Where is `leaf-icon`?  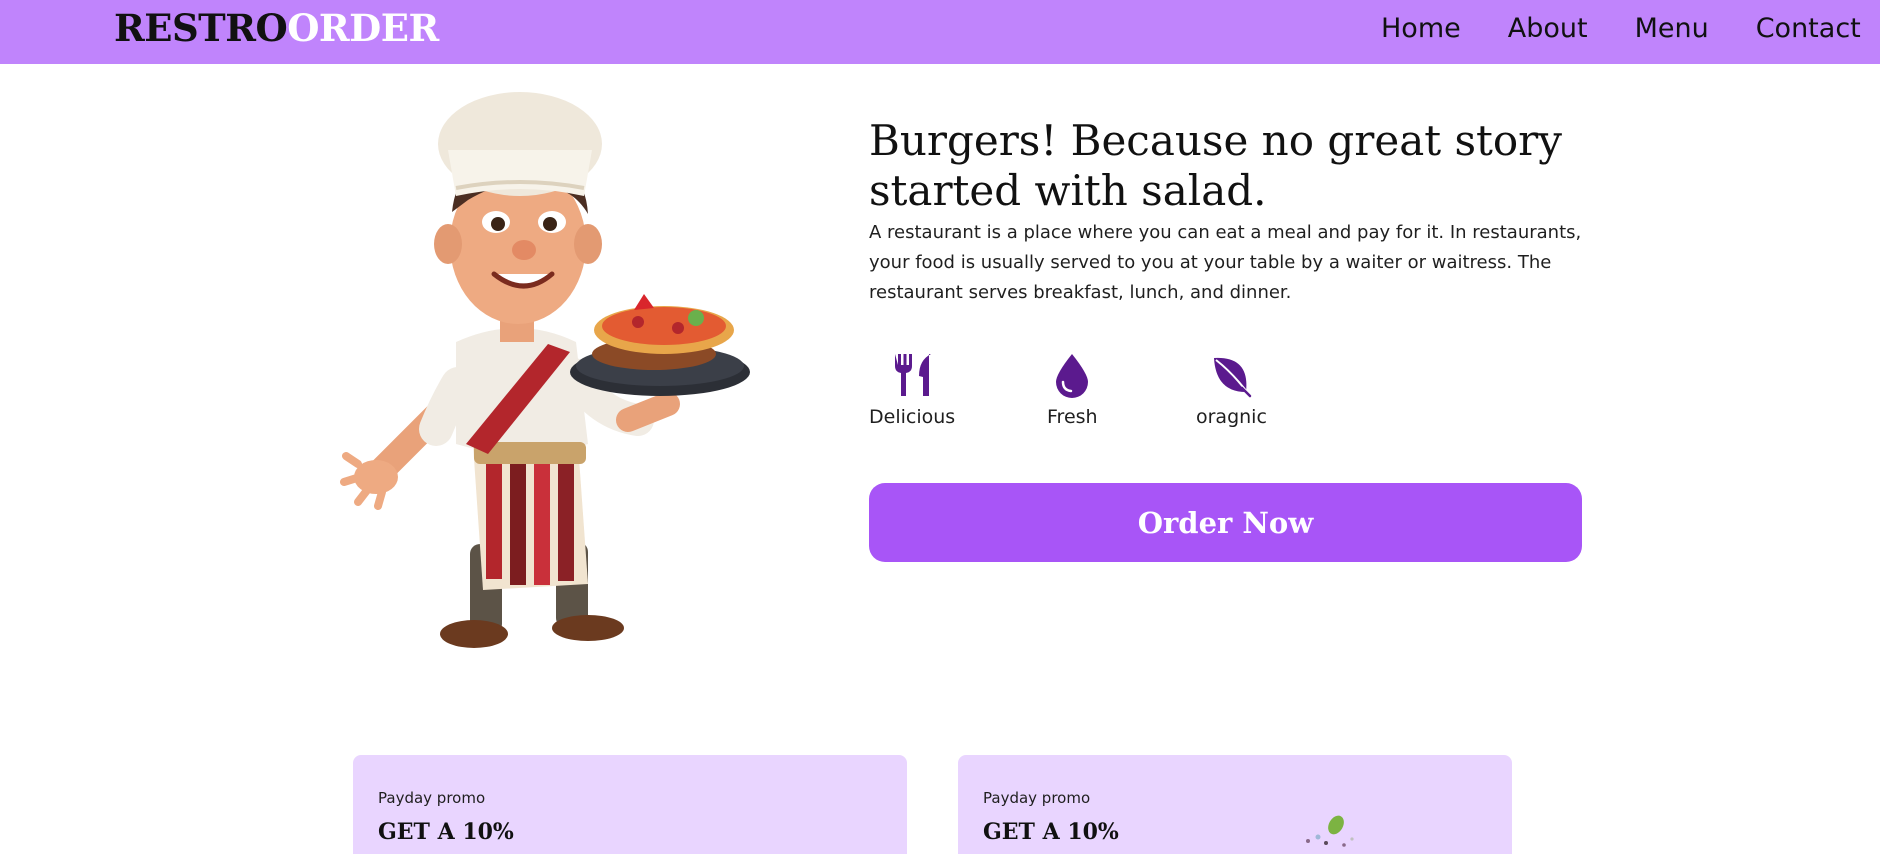 leaf-icon is located at coordinates (1233, 377).